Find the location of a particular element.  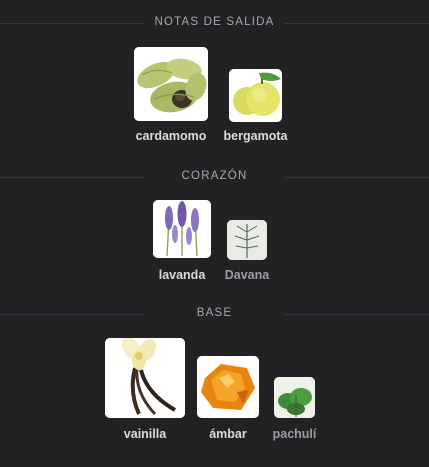

lavender-flowers-image is located at coordinates (182, 229).